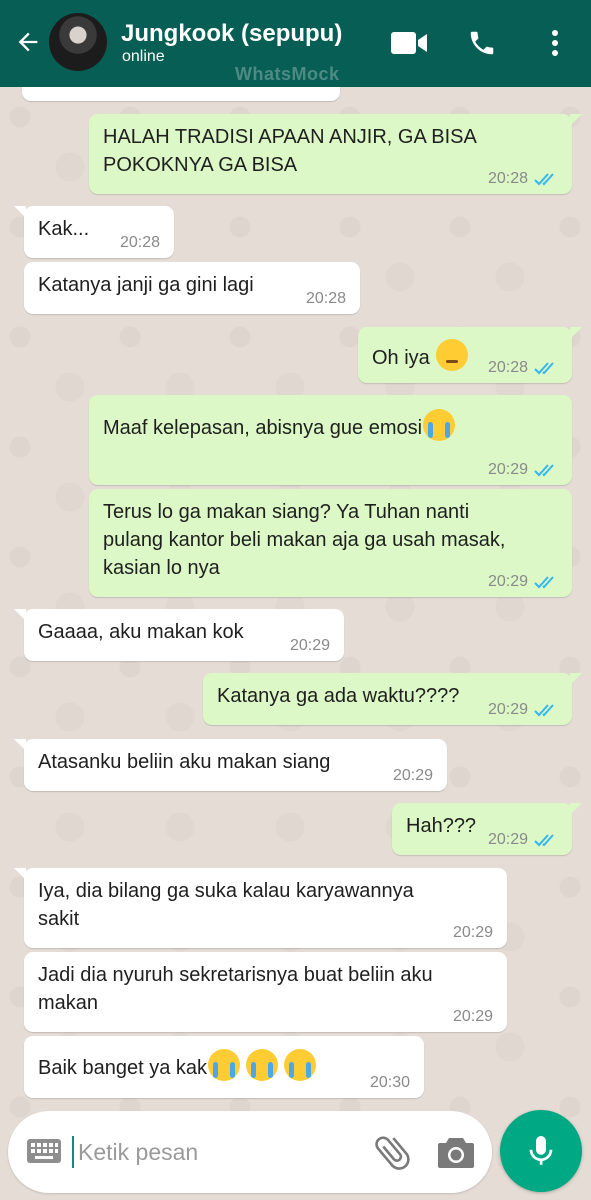 This screenshot has width=591, height=1200. Describe the element at coordinates (94, 232) in the screenshot. I see `message-bubble: Kak... 20:28` at that location.